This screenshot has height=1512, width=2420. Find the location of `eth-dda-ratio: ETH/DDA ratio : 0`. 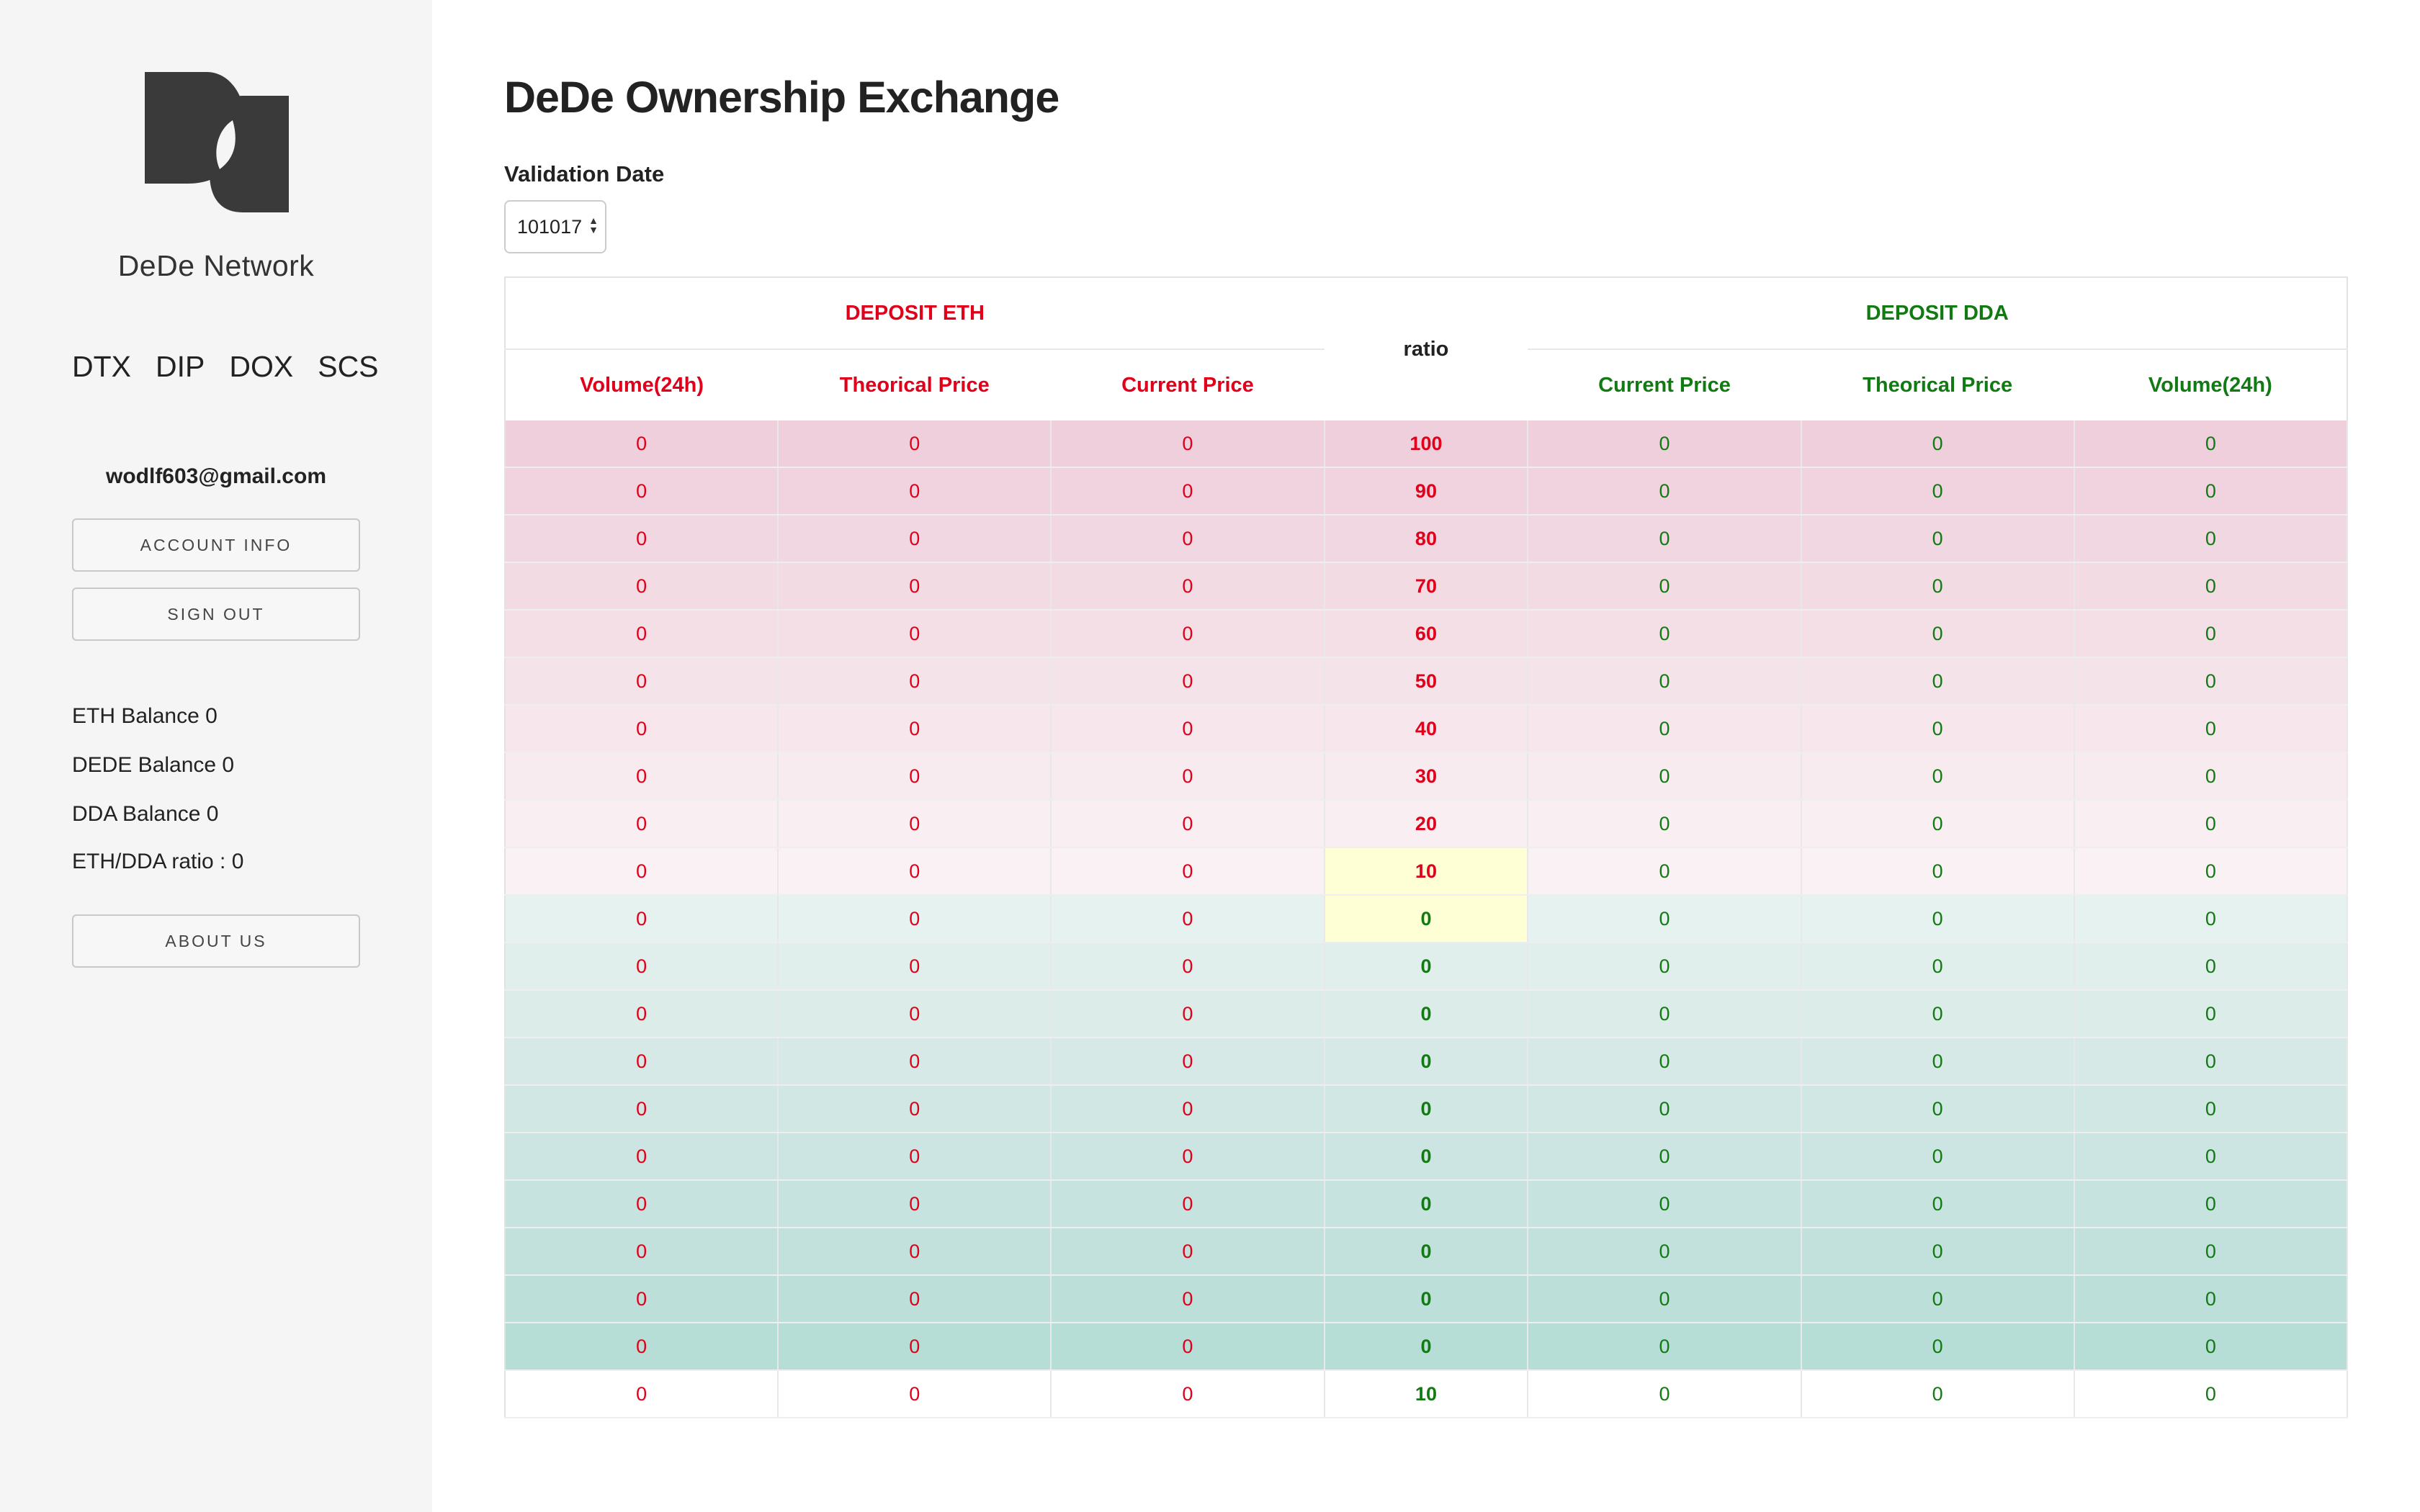

eth-dda-ratio: ETH/DDA ratio : 0 is located at coordinates (158, 861).